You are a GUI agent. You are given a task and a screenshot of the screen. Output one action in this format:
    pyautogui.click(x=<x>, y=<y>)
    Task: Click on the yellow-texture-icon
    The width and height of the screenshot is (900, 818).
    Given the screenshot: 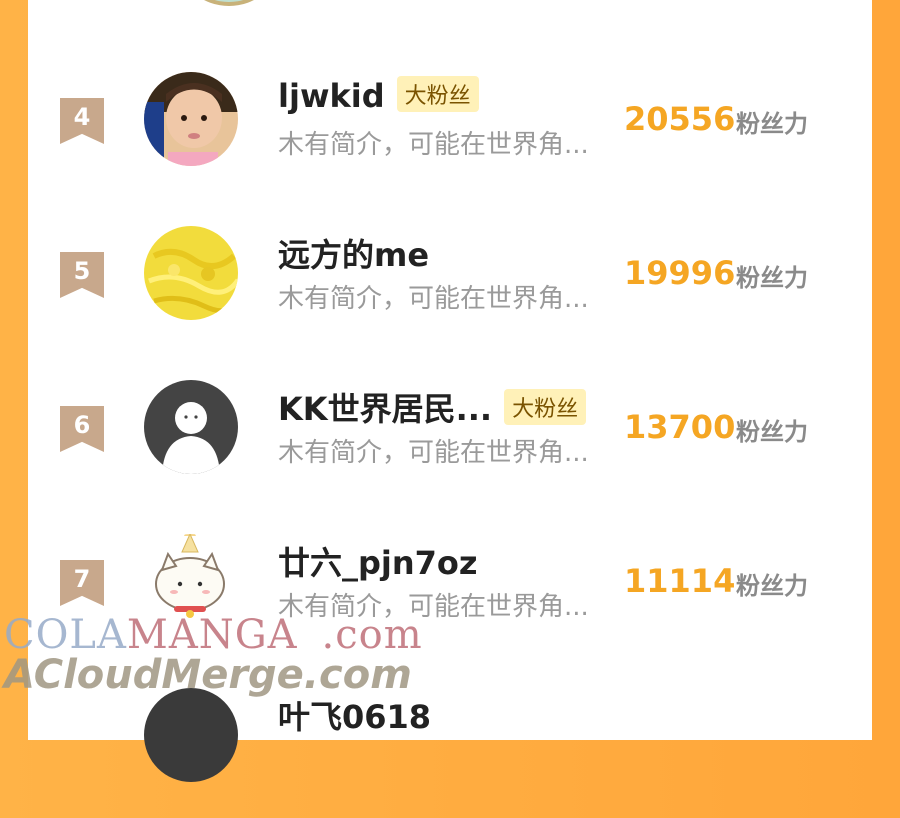 What is the action you would take?
    pyautogui.click(x=191, y=273)
    